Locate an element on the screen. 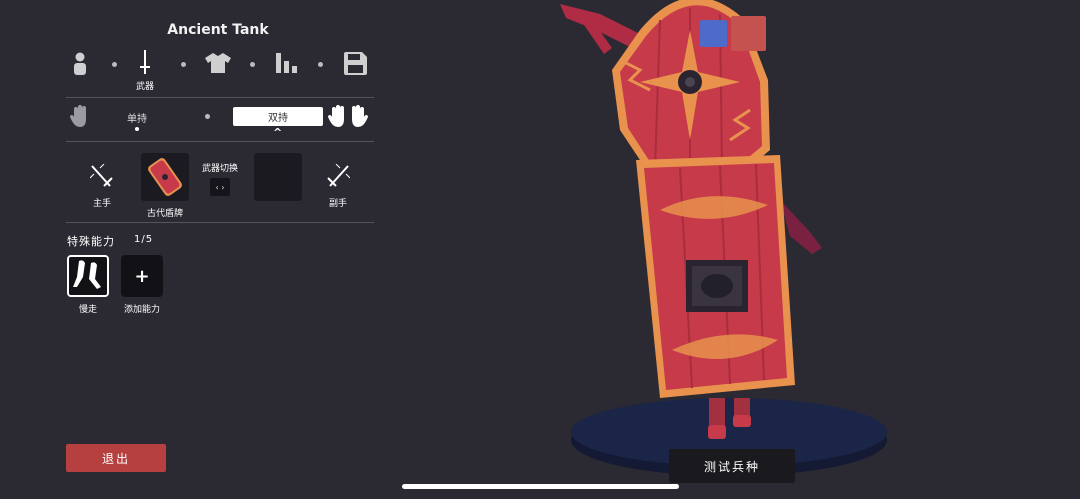 Image resolution: width=1080 pixels, height=499 pixels. chevron-up-icon: ^ is located at coordinates (278, 132).